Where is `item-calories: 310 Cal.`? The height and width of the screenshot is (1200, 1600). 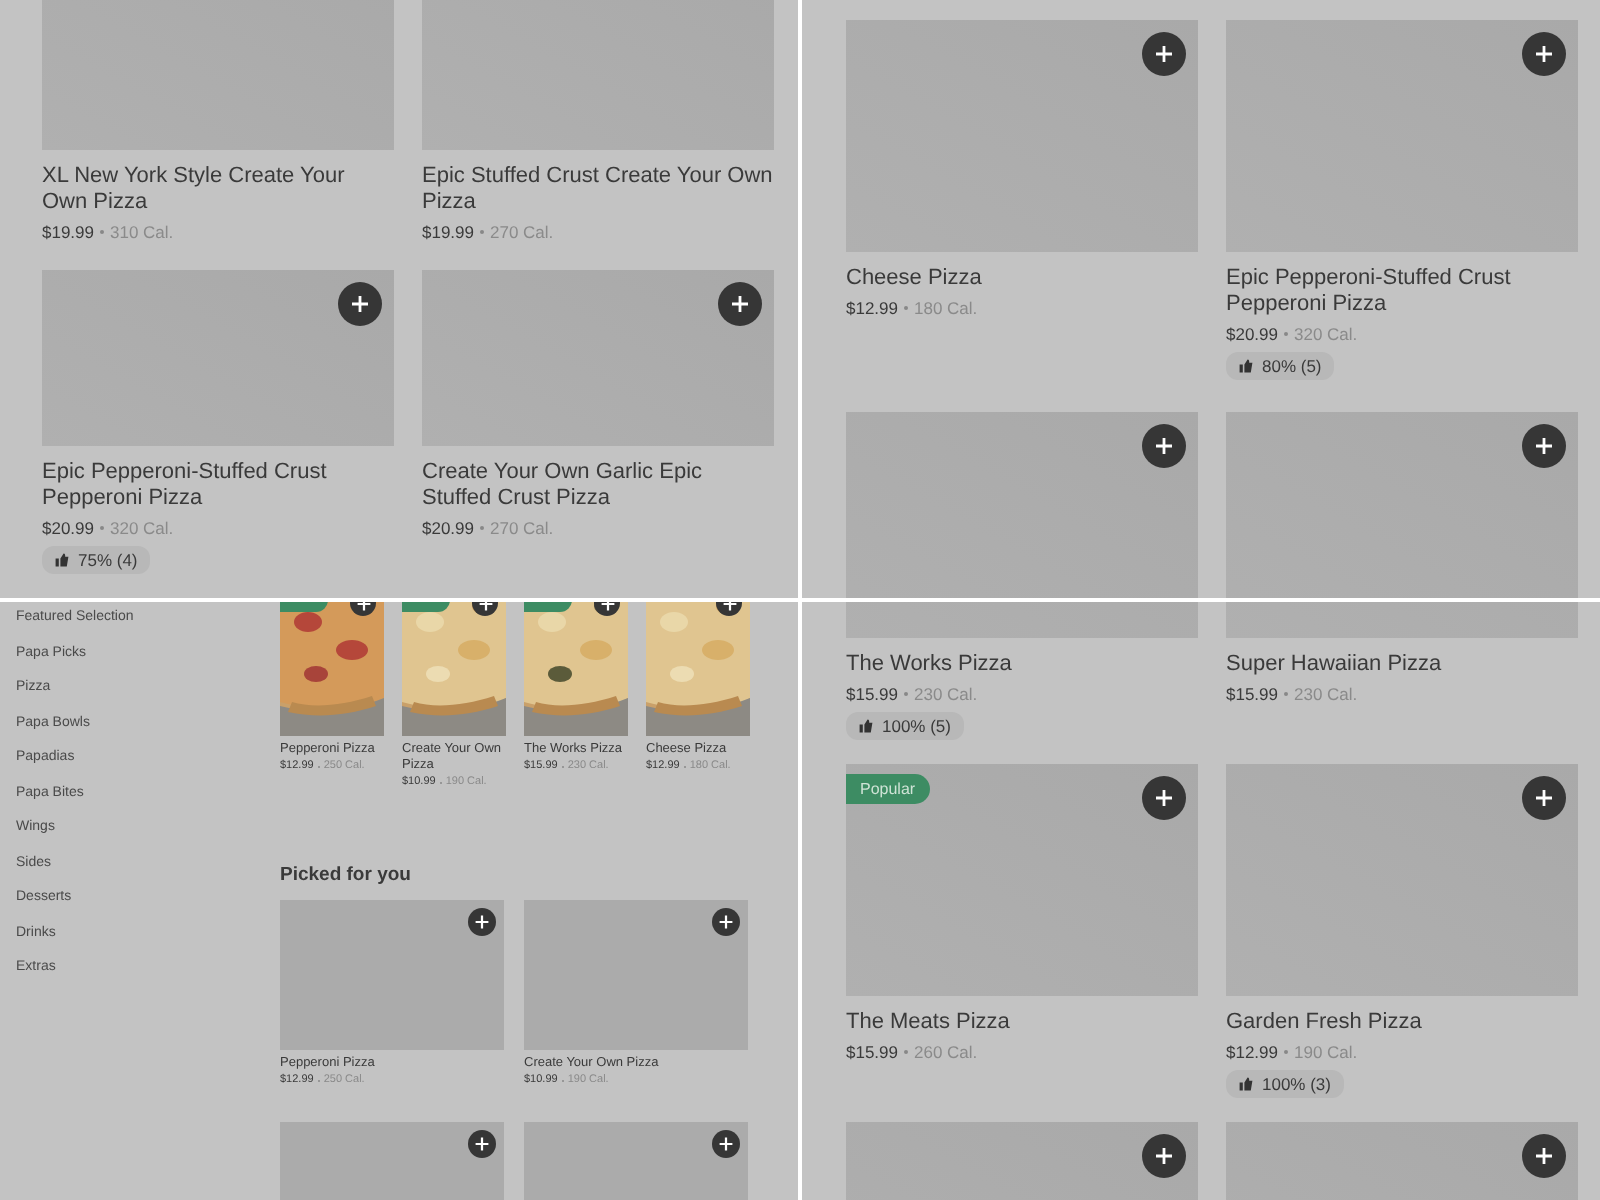
item-calories: 310 Cal. is located at coordinates (142, 232).